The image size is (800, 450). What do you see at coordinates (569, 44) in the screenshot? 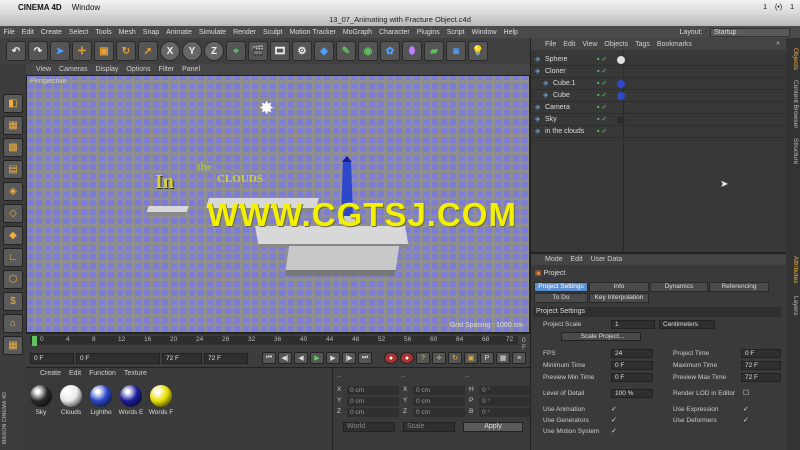
I see `obj-menu-edit: Edit` at bounding box center [569, 44].